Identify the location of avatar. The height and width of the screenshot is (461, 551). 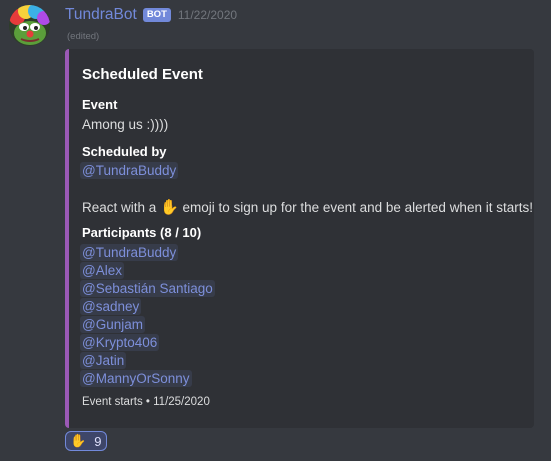
(29, 25).